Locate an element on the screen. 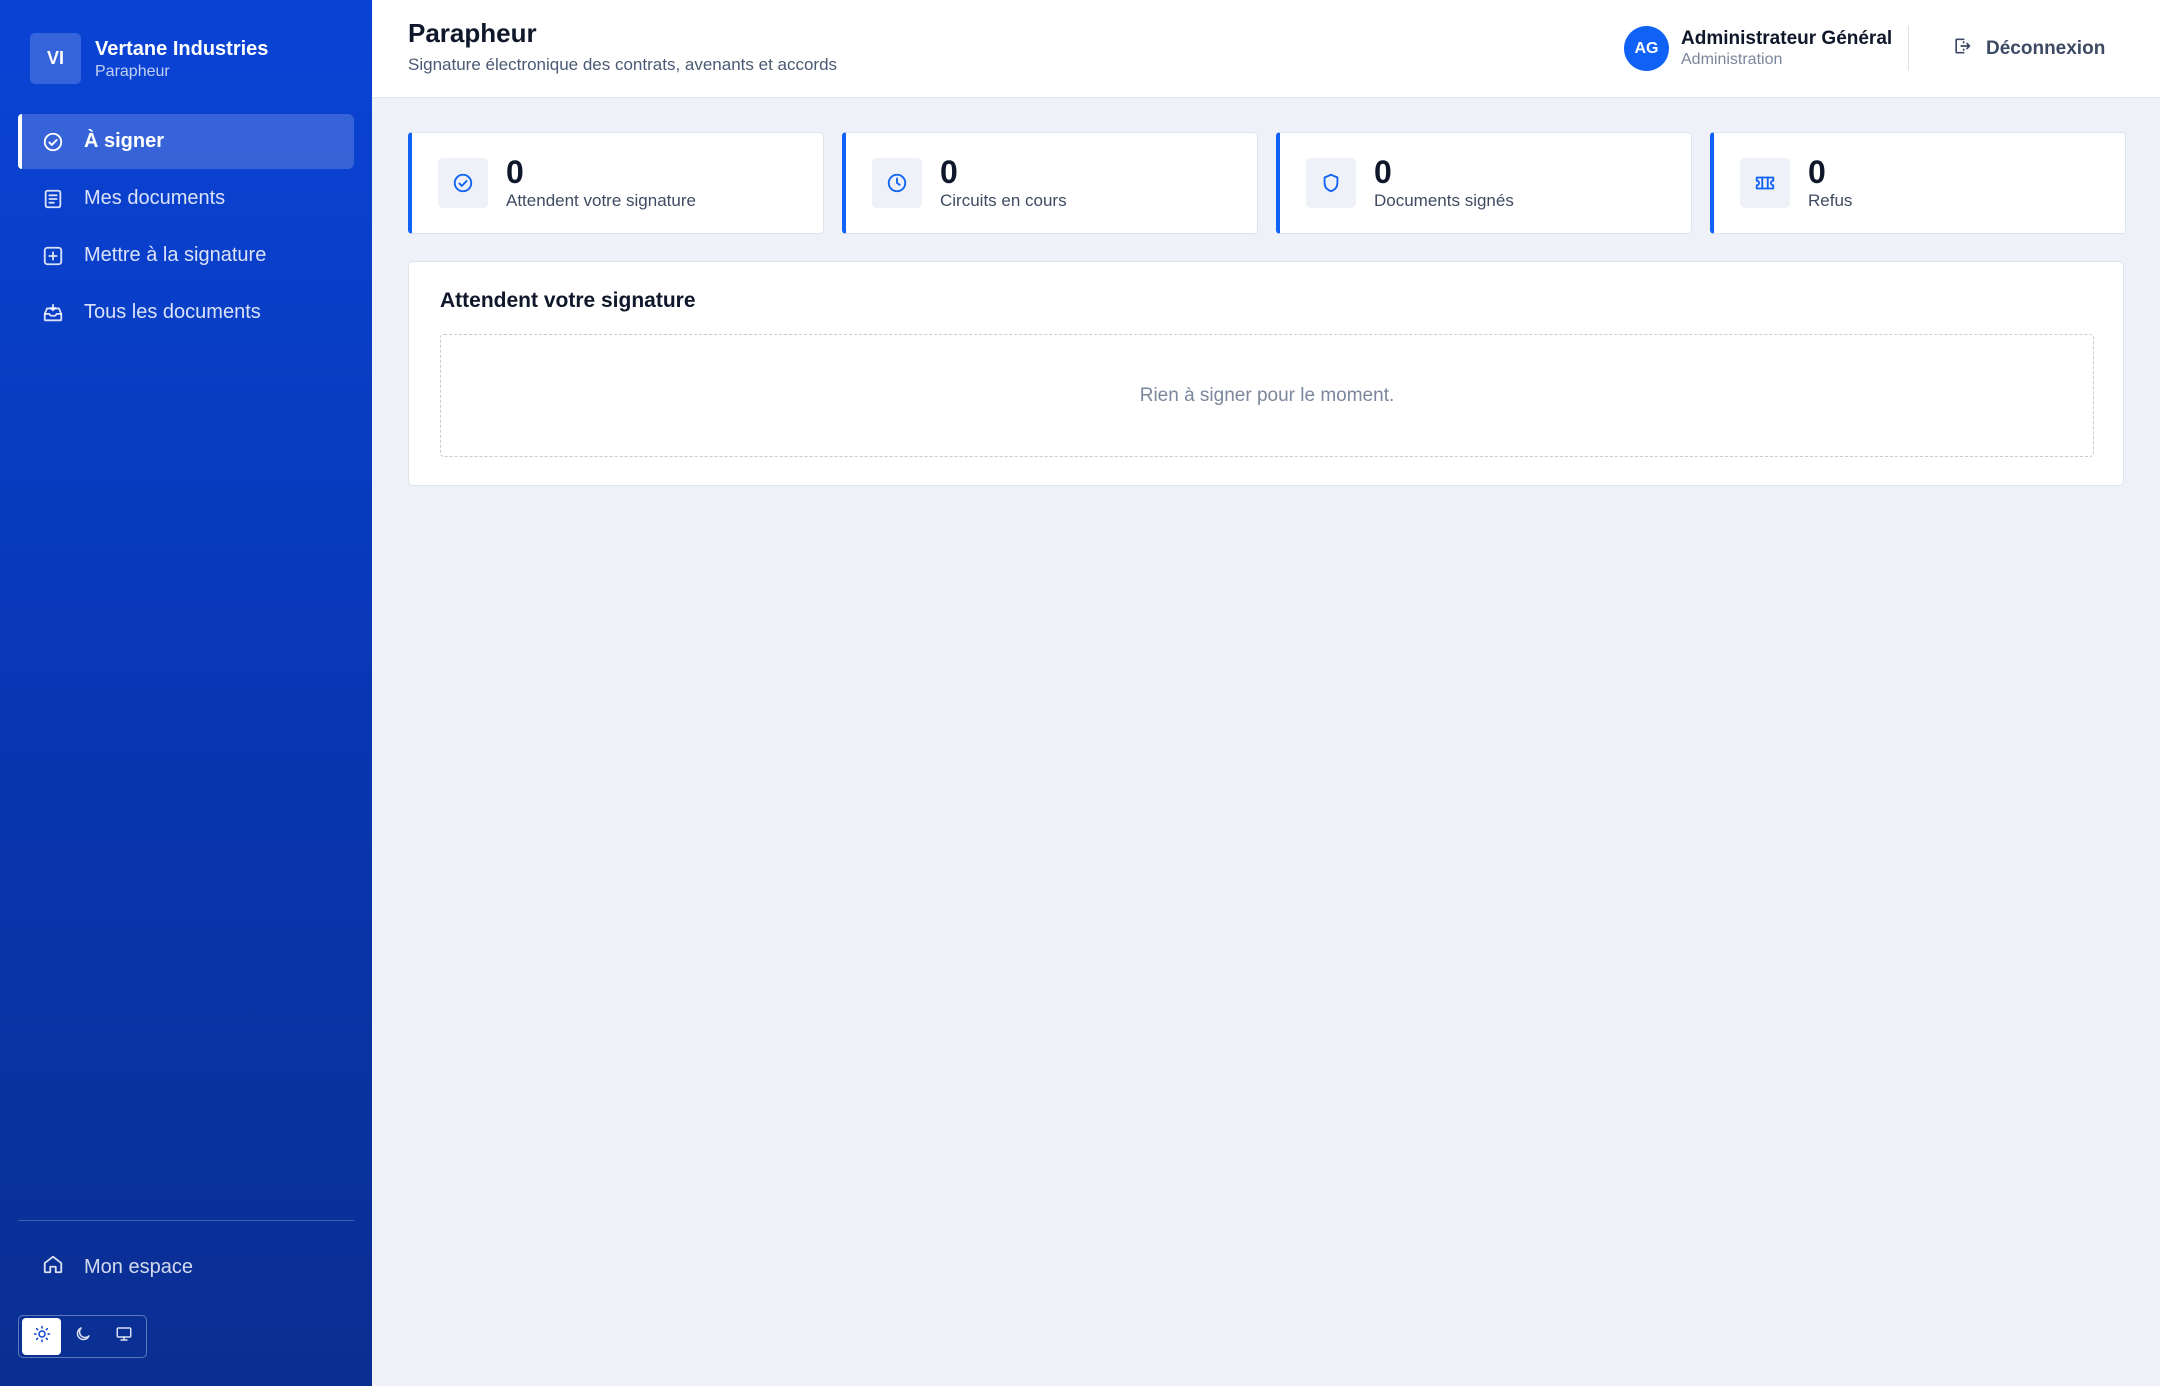 Image resolution: width=2160 pixels, height=1386 pixels. panel-title: Attendent votre signature is located at coordinates (568, 300).